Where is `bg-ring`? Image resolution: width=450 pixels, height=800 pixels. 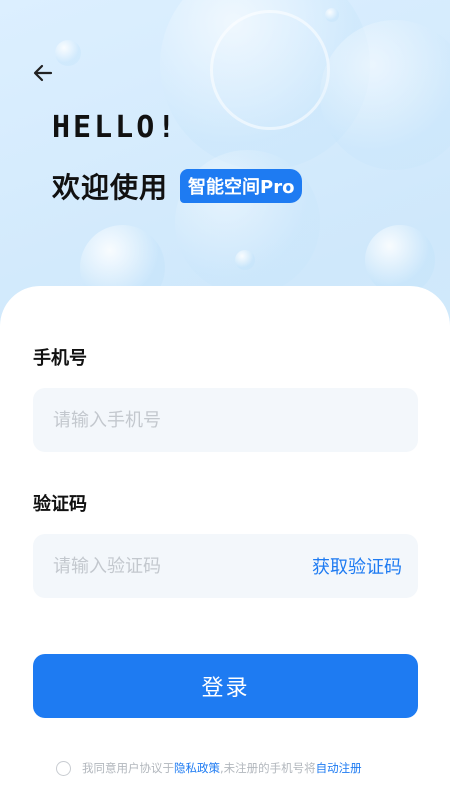
bg-ring is located at coordinates (270, 70).